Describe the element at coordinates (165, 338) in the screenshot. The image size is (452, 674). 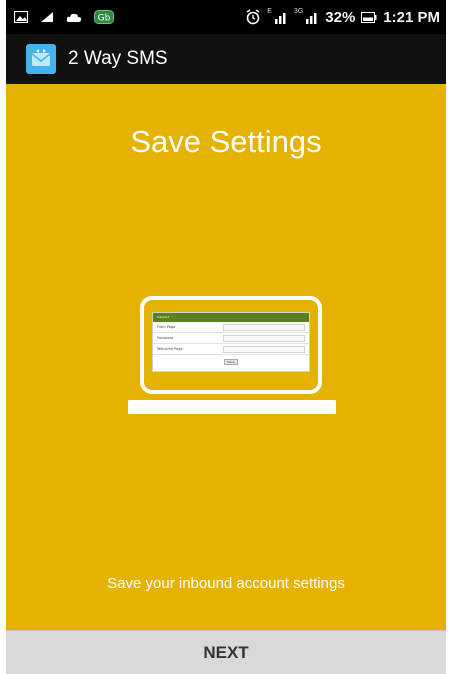
I see `form-field-label: Password` at that location.